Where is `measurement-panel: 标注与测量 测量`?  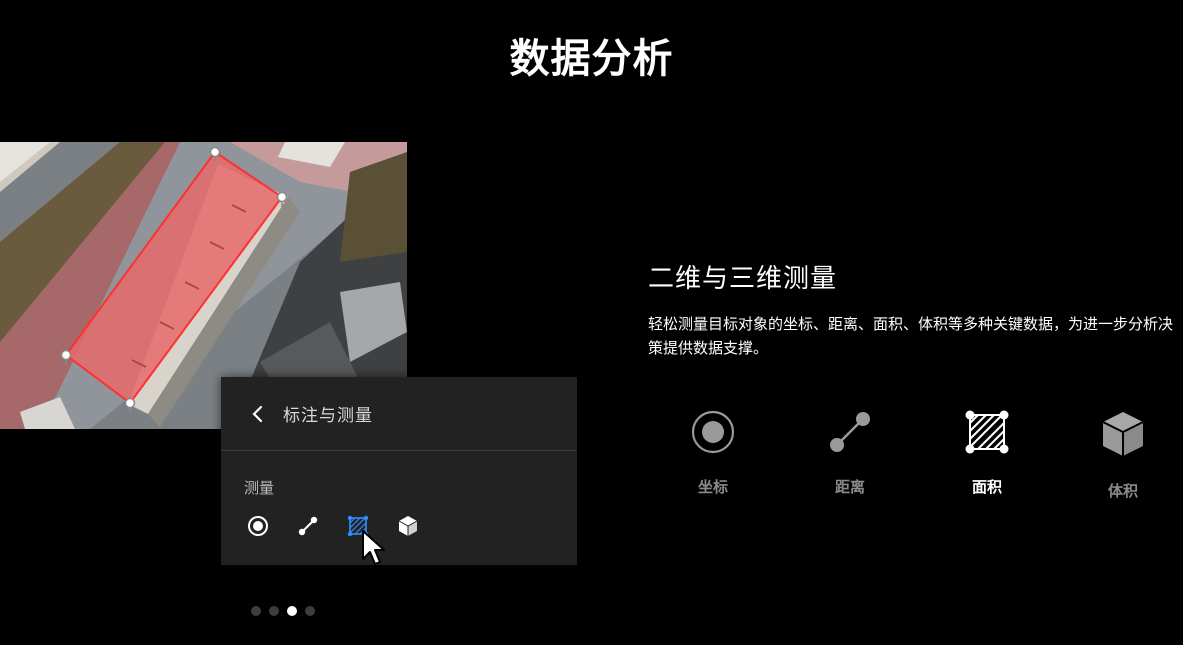
measurement-panel: 标注与测量 测量 is located at coordinates (399, 471).